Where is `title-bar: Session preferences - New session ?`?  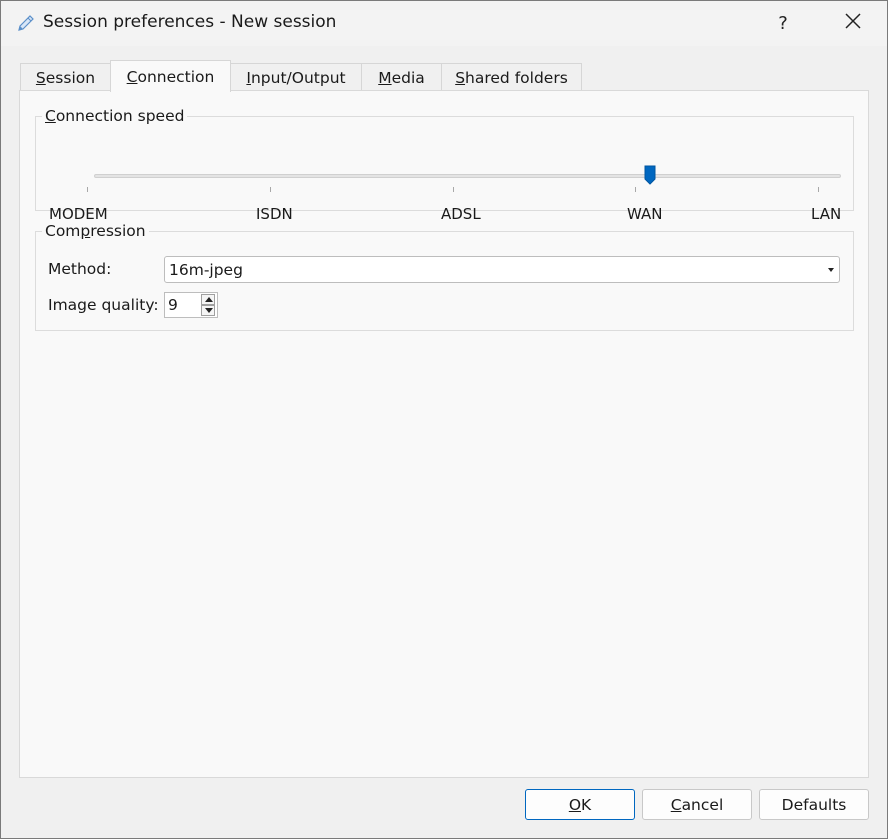
title-bar: Session preferences - New session ? is located at coordinates (444, 23).